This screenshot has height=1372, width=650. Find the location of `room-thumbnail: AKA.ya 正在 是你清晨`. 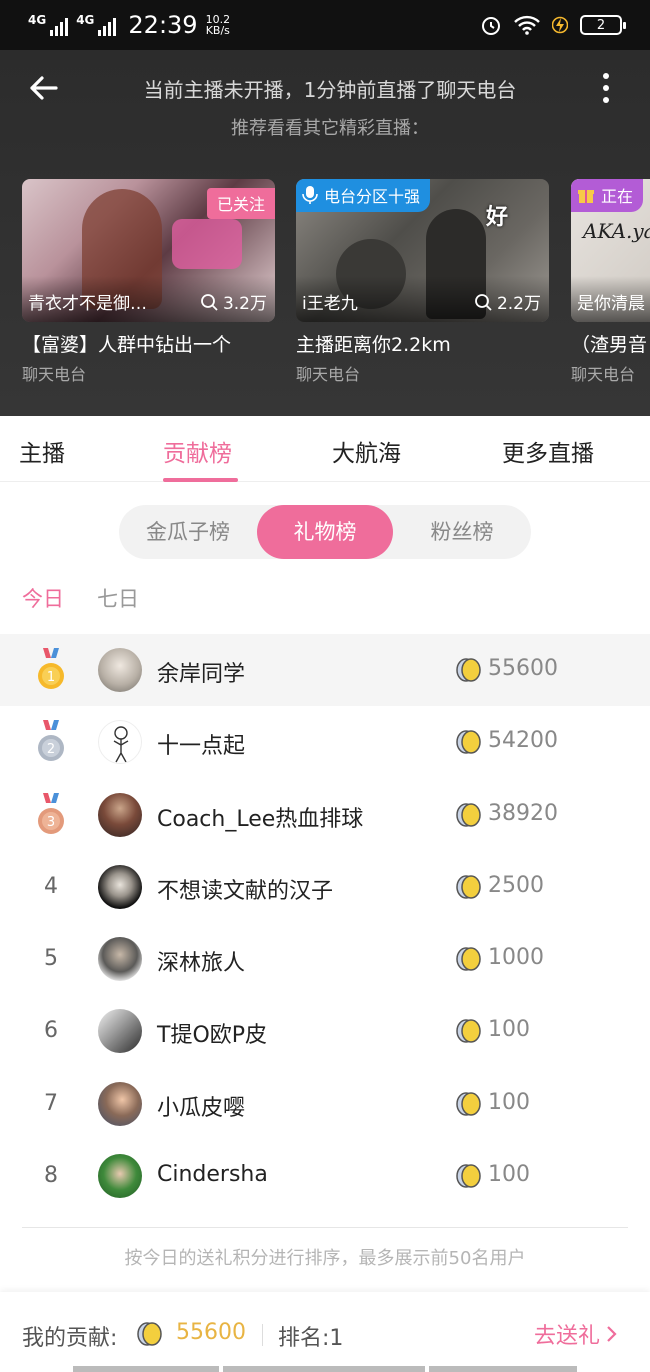

room-thumbnail: AKA.ya 正在 是你清晨 is located at coordinates (610, 250).